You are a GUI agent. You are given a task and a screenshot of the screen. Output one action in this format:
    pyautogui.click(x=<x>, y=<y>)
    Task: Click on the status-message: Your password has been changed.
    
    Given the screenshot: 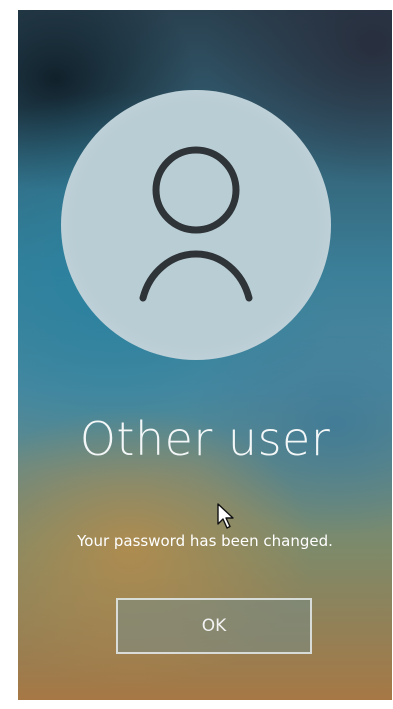 What is the action you would take?
    pyautogui.click(x=205, y=541)
    